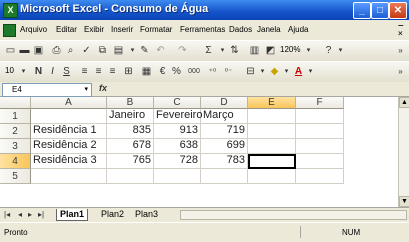 Image resolution: width=409 pixels, height=242 pixels. What do you see at coordinates (69, 131) in the screenshot?
I see `cell-a2: Residência 1` at bounding box center [69, 131].